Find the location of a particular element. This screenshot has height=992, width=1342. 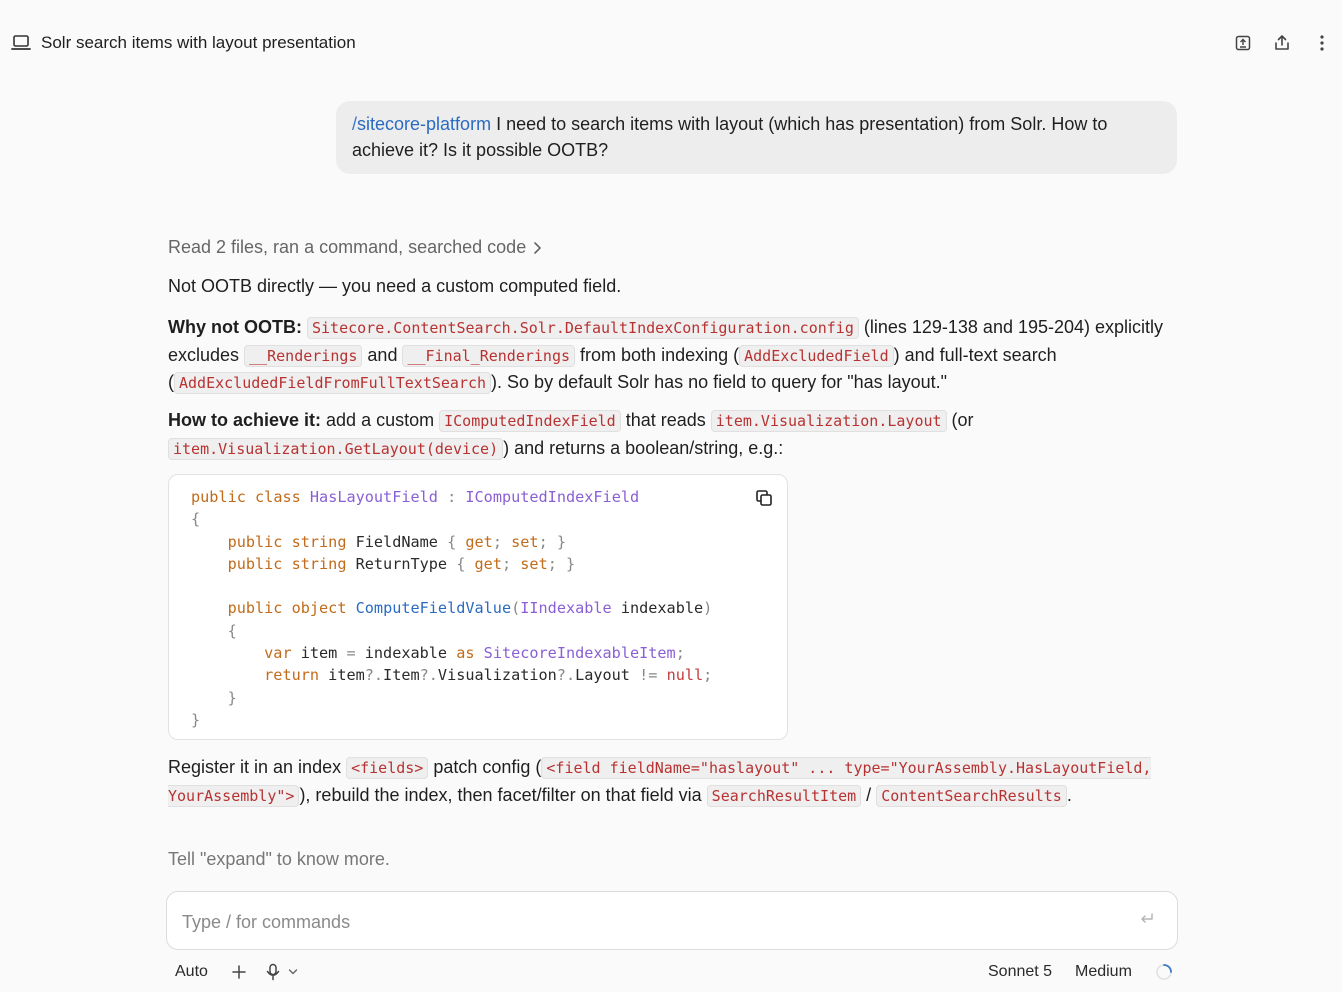

spinner-icon is located at coordinates (1164, 972).